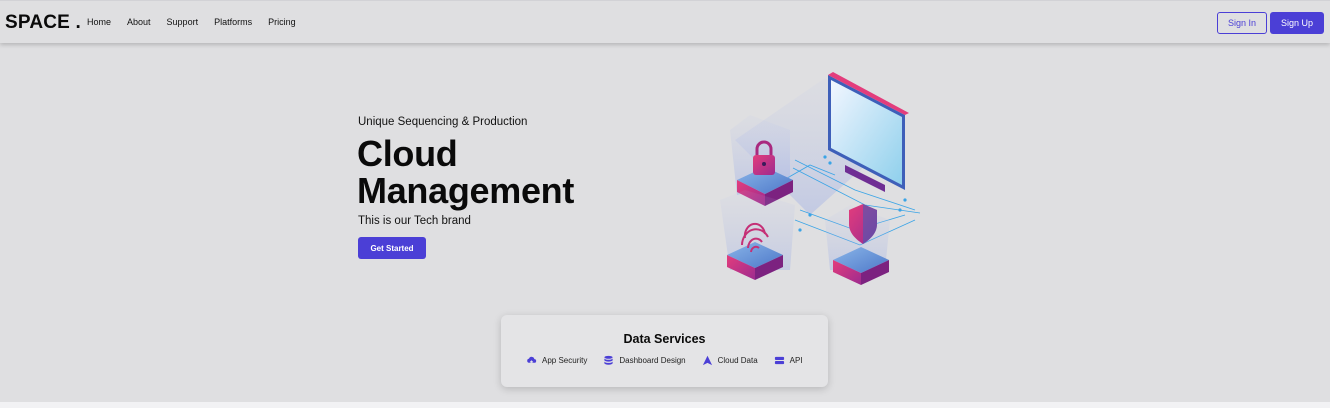  I want to click on service-api: API, so click(788, 360).